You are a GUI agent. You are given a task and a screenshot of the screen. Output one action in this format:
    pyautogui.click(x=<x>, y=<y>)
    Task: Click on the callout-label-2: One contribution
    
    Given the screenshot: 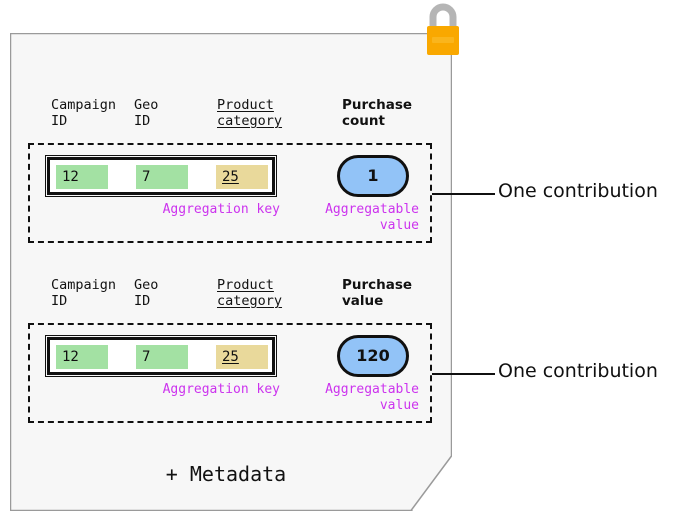 What is the action you would take?
    pyautogui.click(x=578, y=371)
    